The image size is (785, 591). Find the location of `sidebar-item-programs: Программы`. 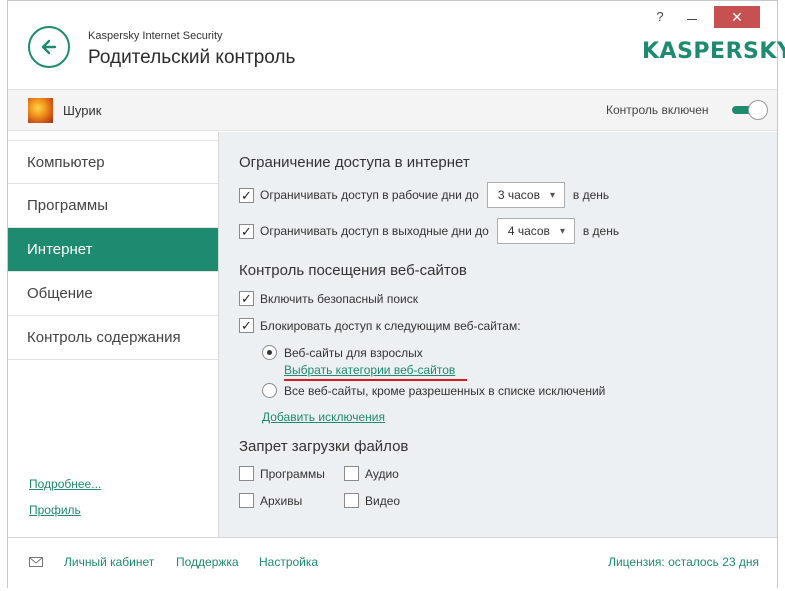

sidebar-item-programs: Программы is located at coordinates (113, 206).